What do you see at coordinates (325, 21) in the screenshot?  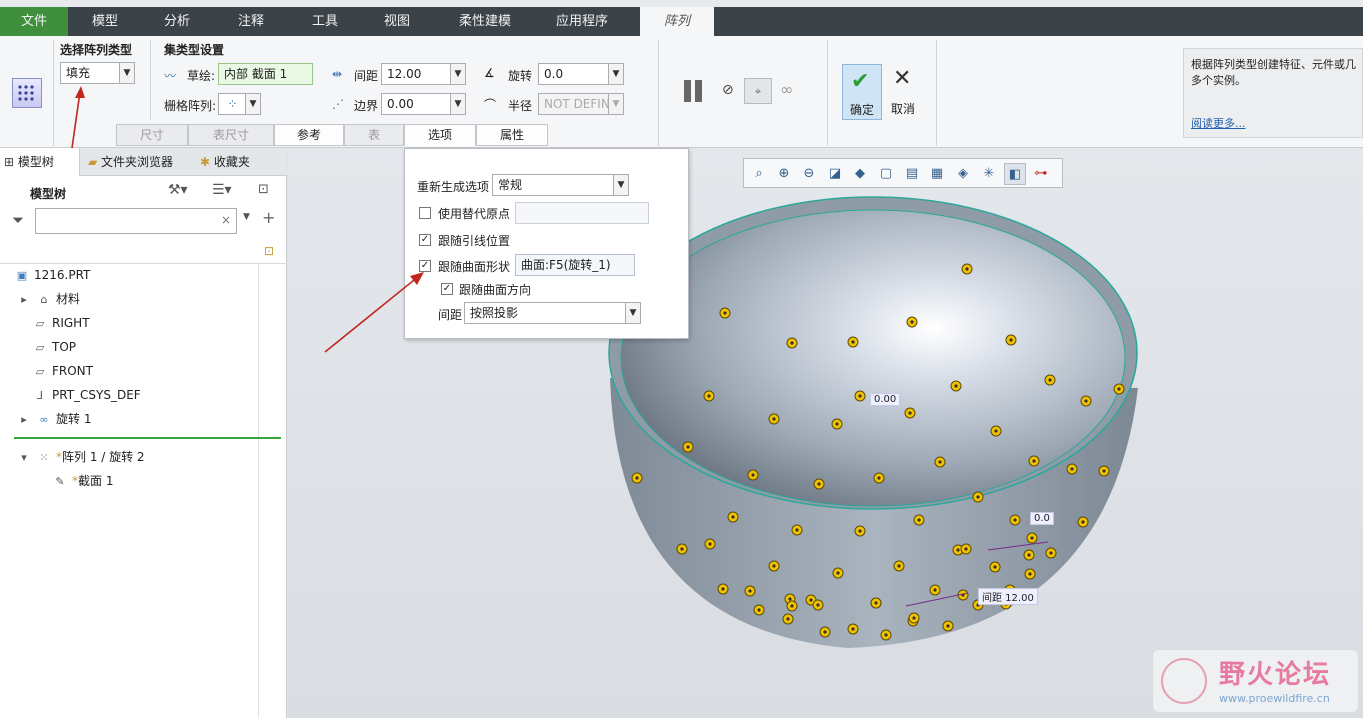 I see `tab-tools: 工具` at bounding box center [325, 21].